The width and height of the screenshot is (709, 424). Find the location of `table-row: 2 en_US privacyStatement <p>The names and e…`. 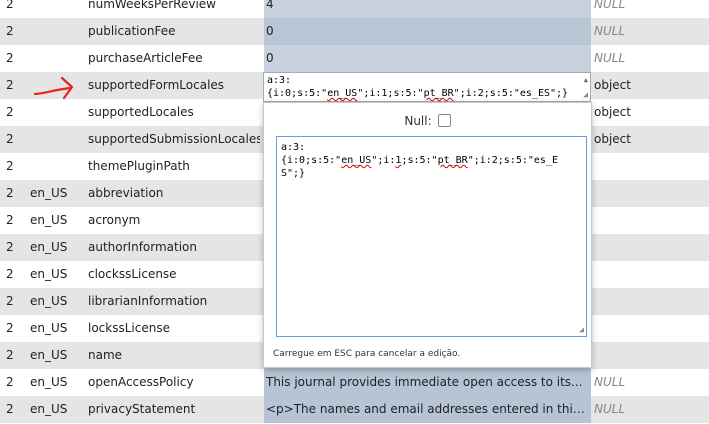

table-row: 2 en_US privacyStatement <p>The names and e… is located at coordinates (354, 409).